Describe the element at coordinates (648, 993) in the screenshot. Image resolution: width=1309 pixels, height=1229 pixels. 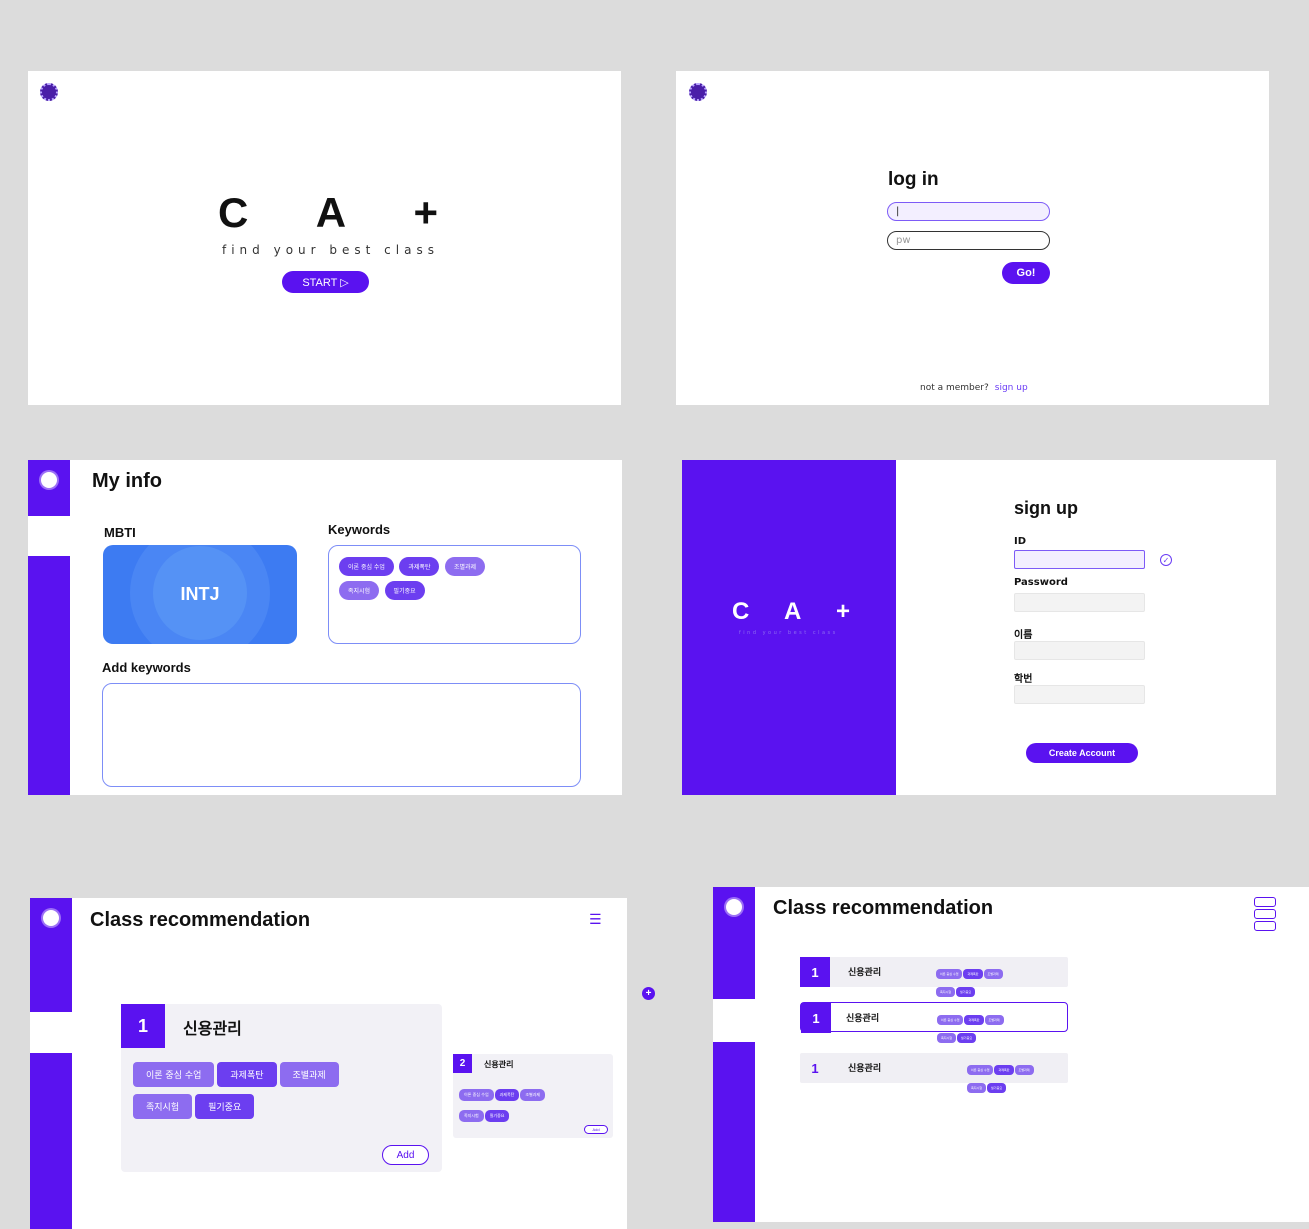
I see `plus-icon: +` at that location.